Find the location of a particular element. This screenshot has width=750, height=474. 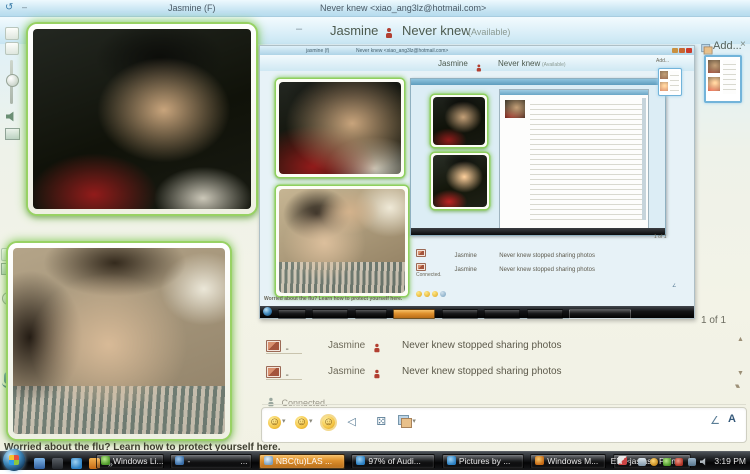

nested-photo-frame-top is located at coordinates (459, 121).